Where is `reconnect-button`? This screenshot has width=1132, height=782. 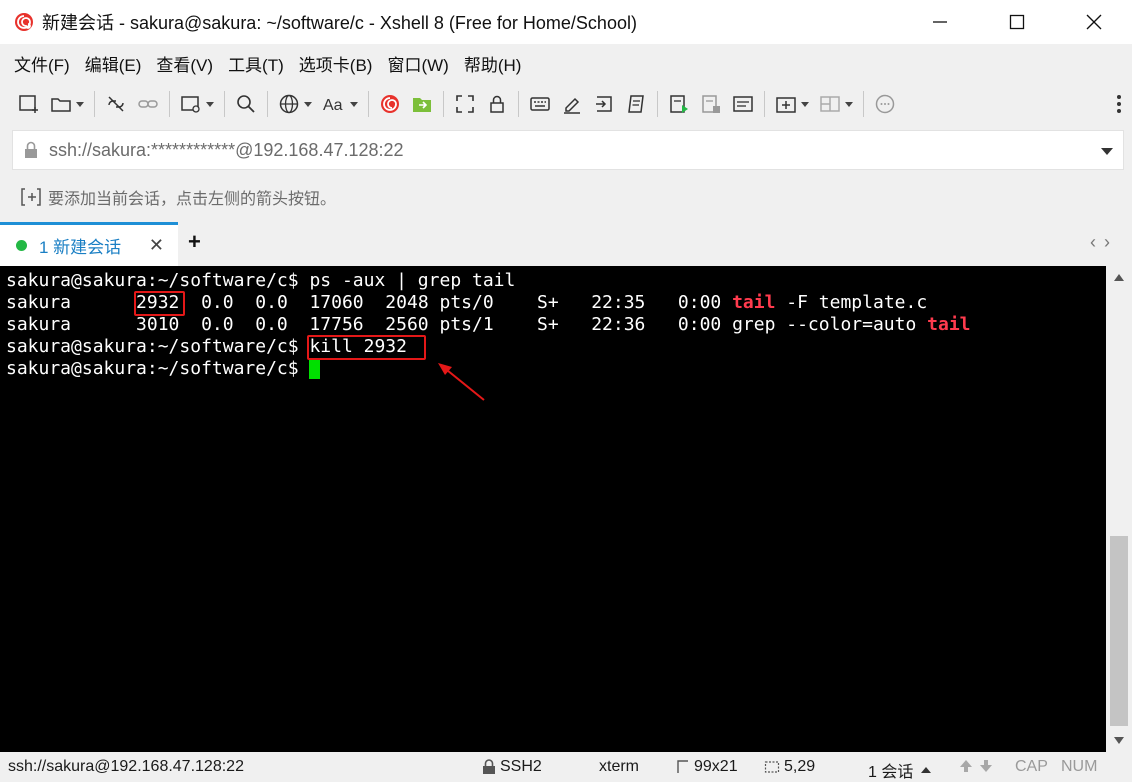
reconnect-button is located at coordinates (148, 104).